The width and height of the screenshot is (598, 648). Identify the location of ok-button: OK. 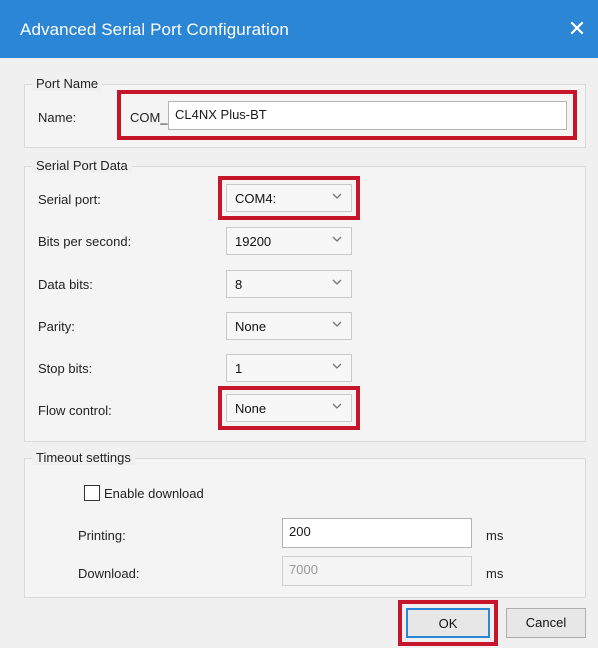
(448, 623).